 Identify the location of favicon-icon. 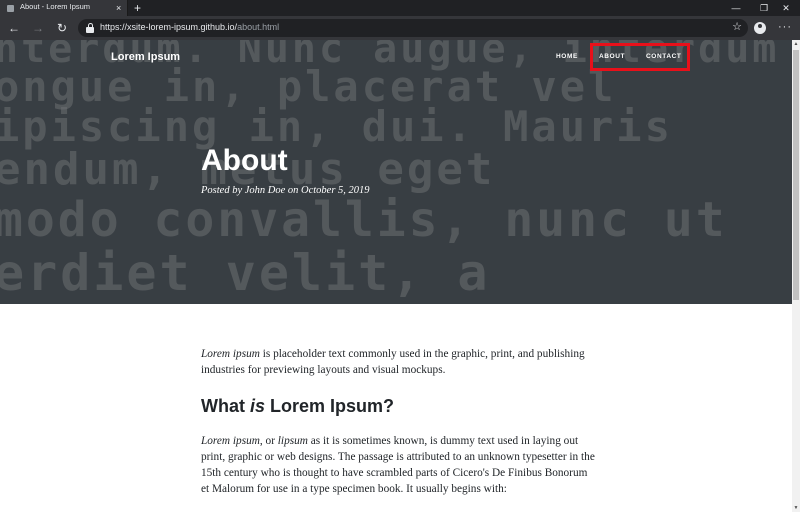
(10, 8).